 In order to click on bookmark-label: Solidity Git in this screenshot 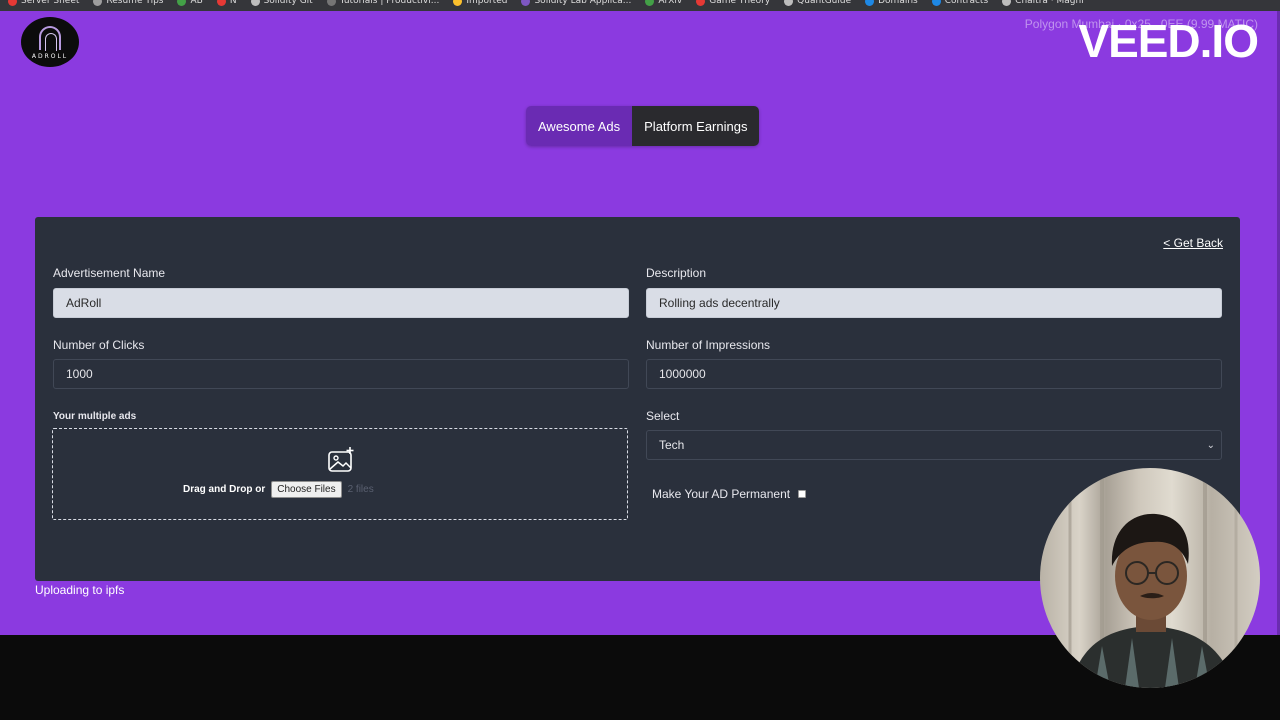, I will do `click(288, 3)`.